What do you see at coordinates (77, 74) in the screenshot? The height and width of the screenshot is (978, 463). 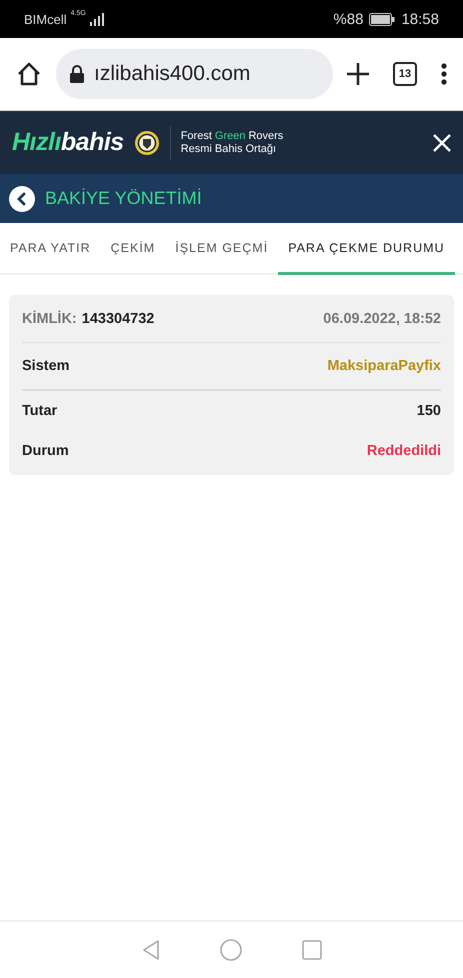 I see `lock-icon` at bounding box center [77, 74].